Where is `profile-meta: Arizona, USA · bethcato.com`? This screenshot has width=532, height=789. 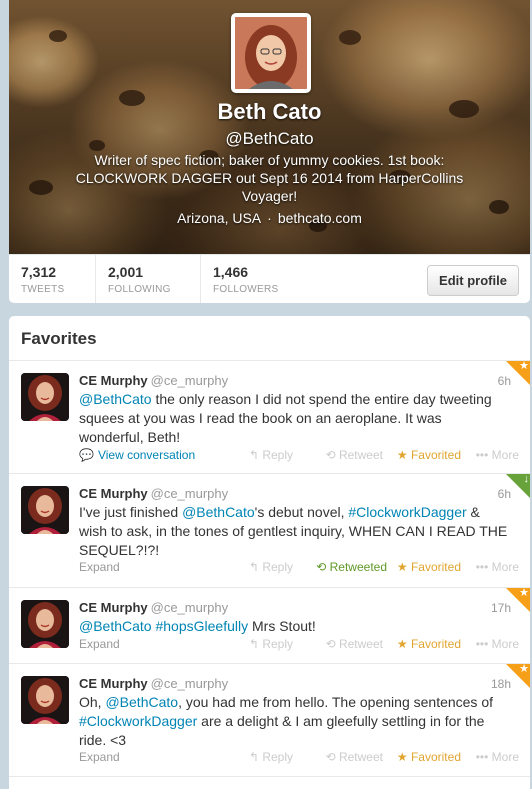 profile-meta: Arizona, USA · bethcato.com is located at coordinates (269, 218).